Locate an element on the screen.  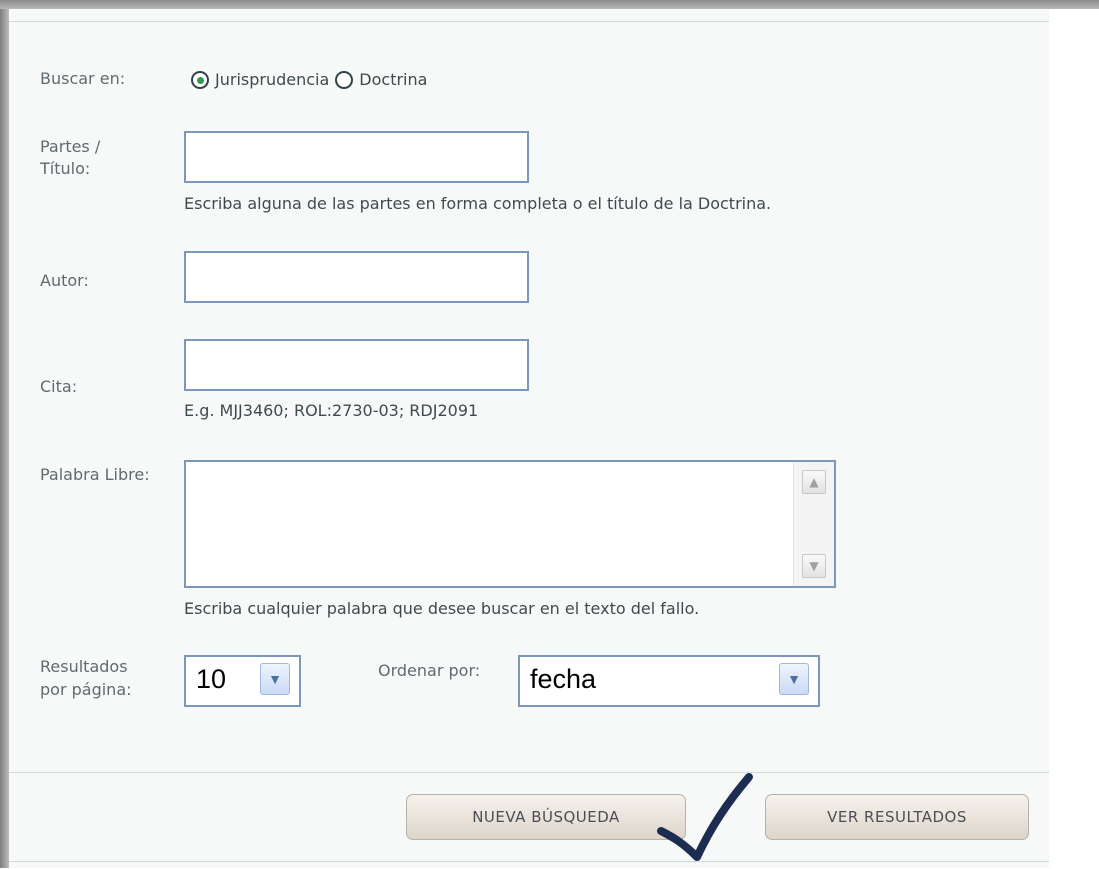
window-frame-left is located at coordinates (4, 438).